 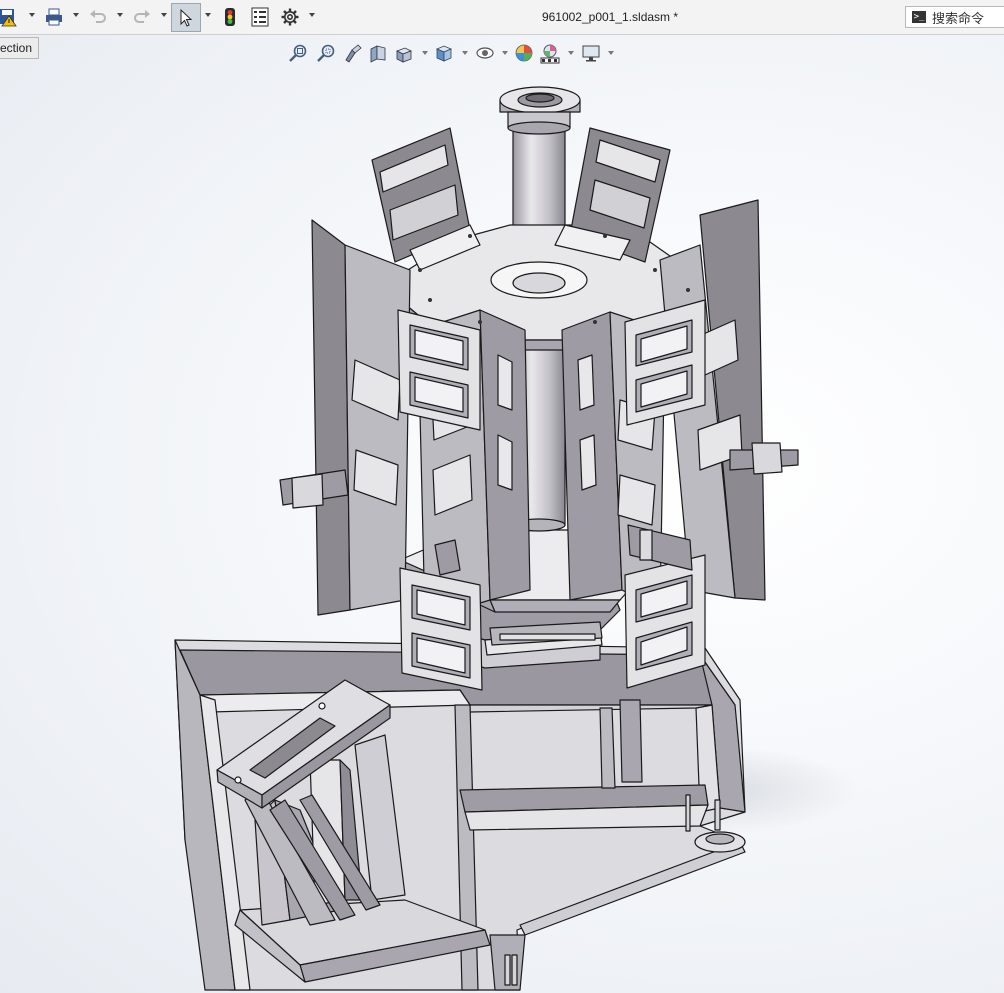 I want to click on title-toolbar: 961002_p001_1.sldasm * >_ 搜索命令, so click(x=502, y=17).